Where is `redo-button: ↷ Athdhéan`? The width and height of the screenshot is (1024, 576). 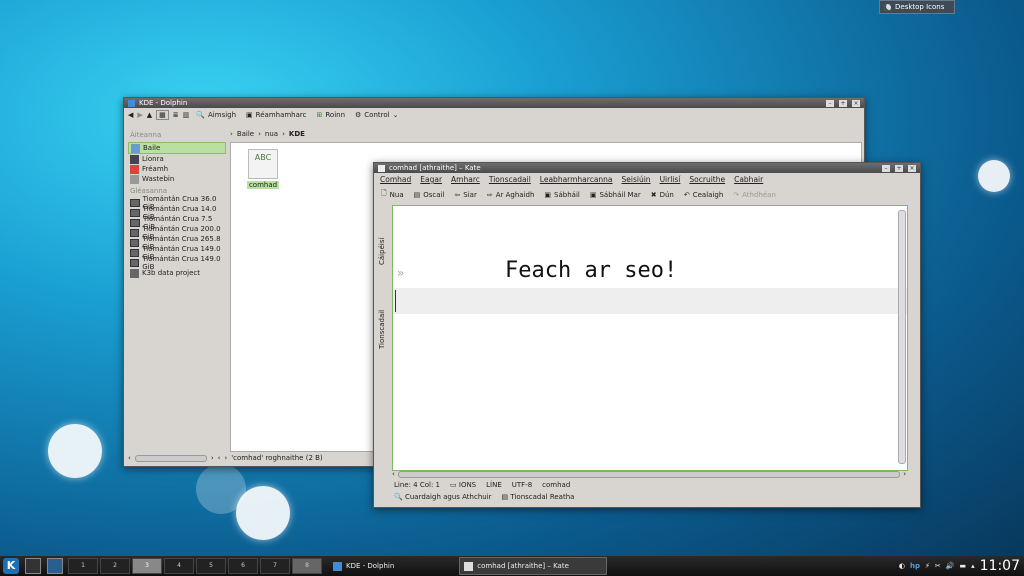 redo-button: ↷ Athdhéan is located at coordinates (754, 195).